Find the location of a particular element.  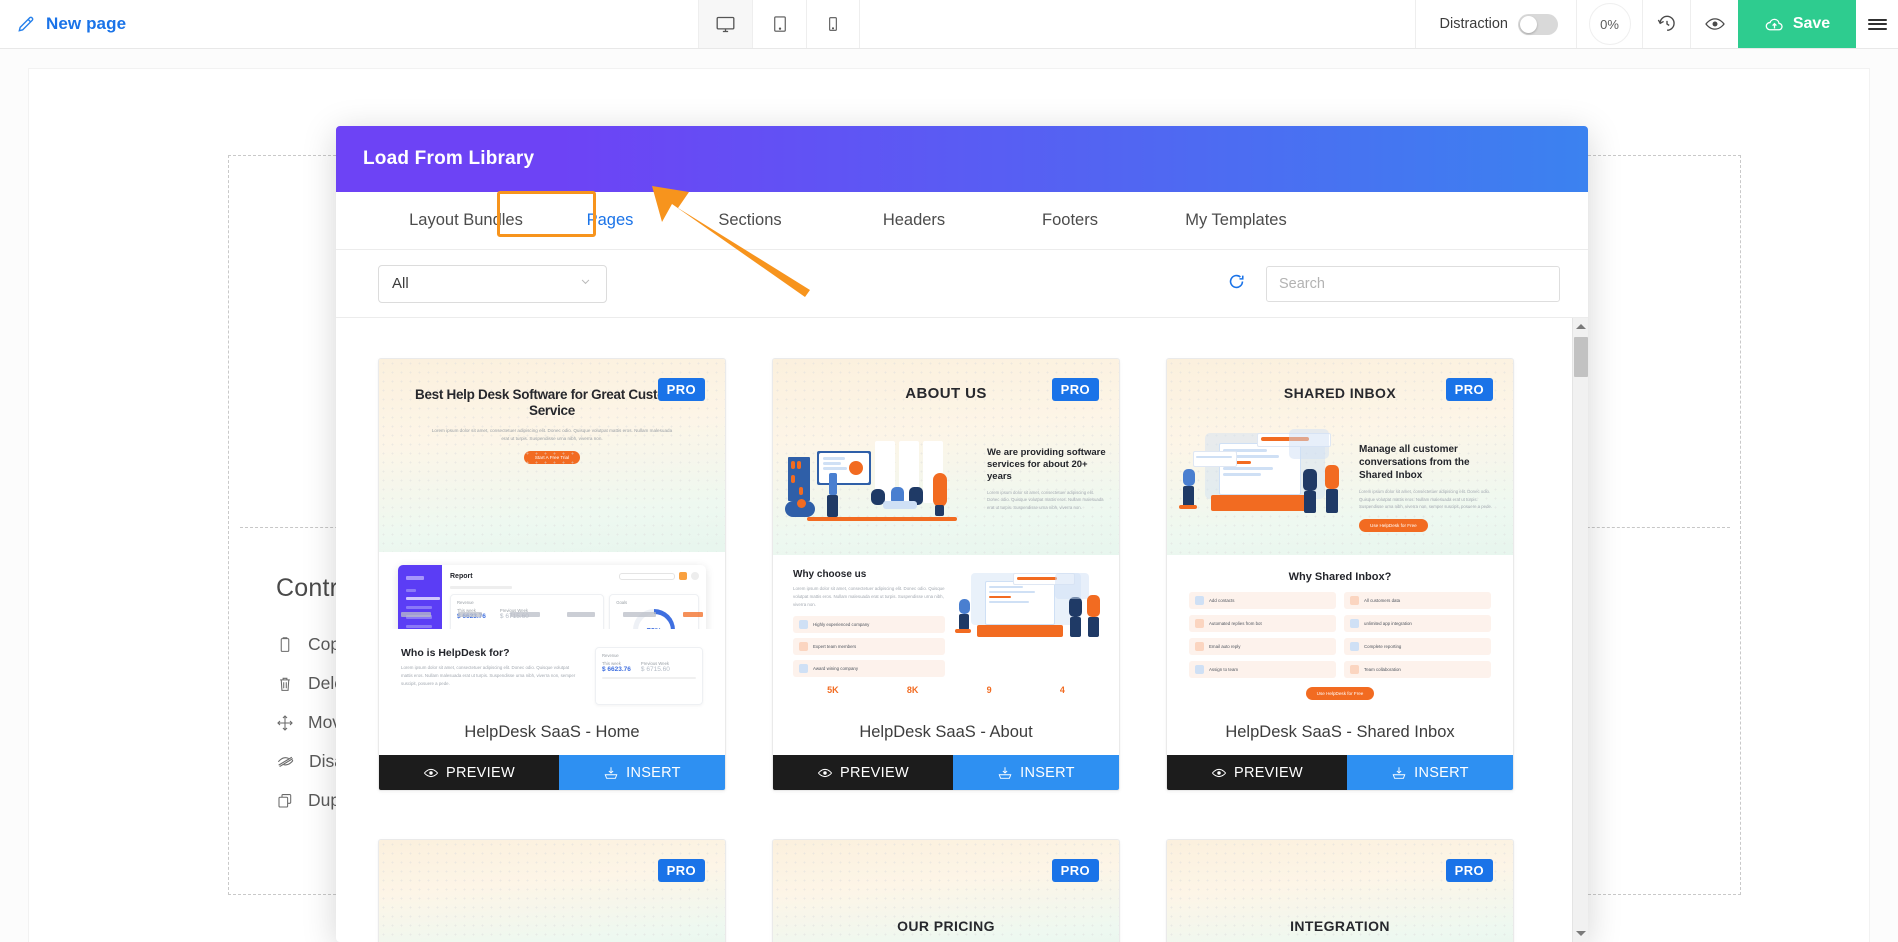

template-name: HelpDesk SaaS - About is located at coordinates (946, 732).